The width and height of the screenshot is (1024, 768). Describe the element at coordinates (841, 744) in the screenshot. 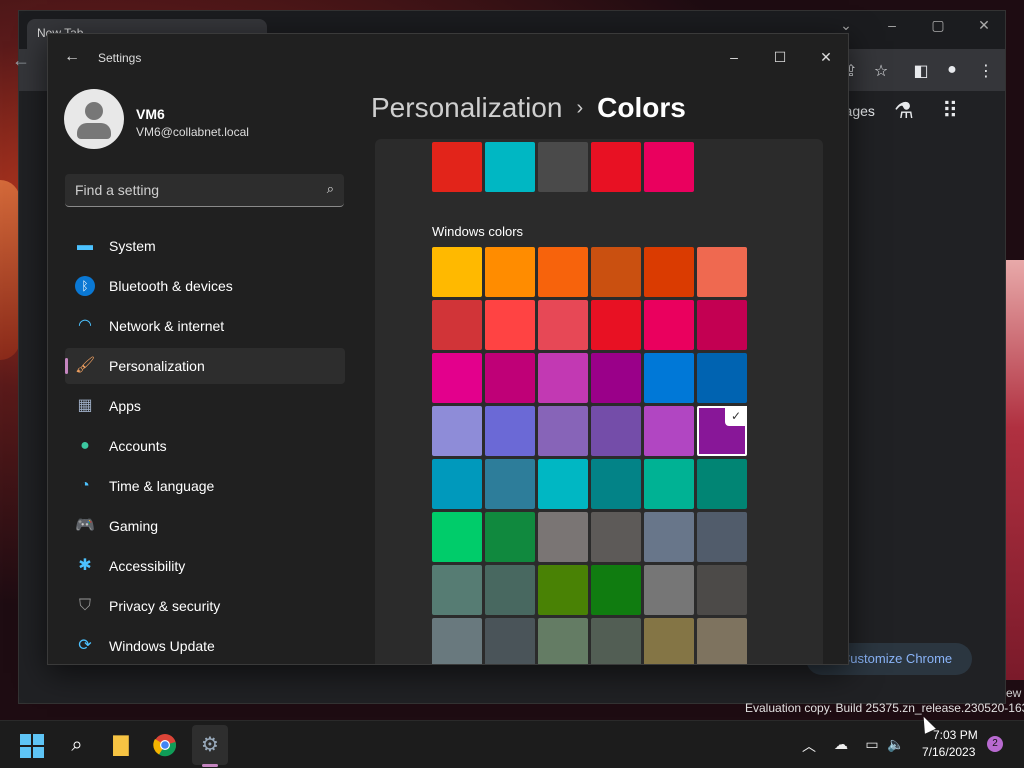

I see `onedrive-offline-icon: ☁` at that location.